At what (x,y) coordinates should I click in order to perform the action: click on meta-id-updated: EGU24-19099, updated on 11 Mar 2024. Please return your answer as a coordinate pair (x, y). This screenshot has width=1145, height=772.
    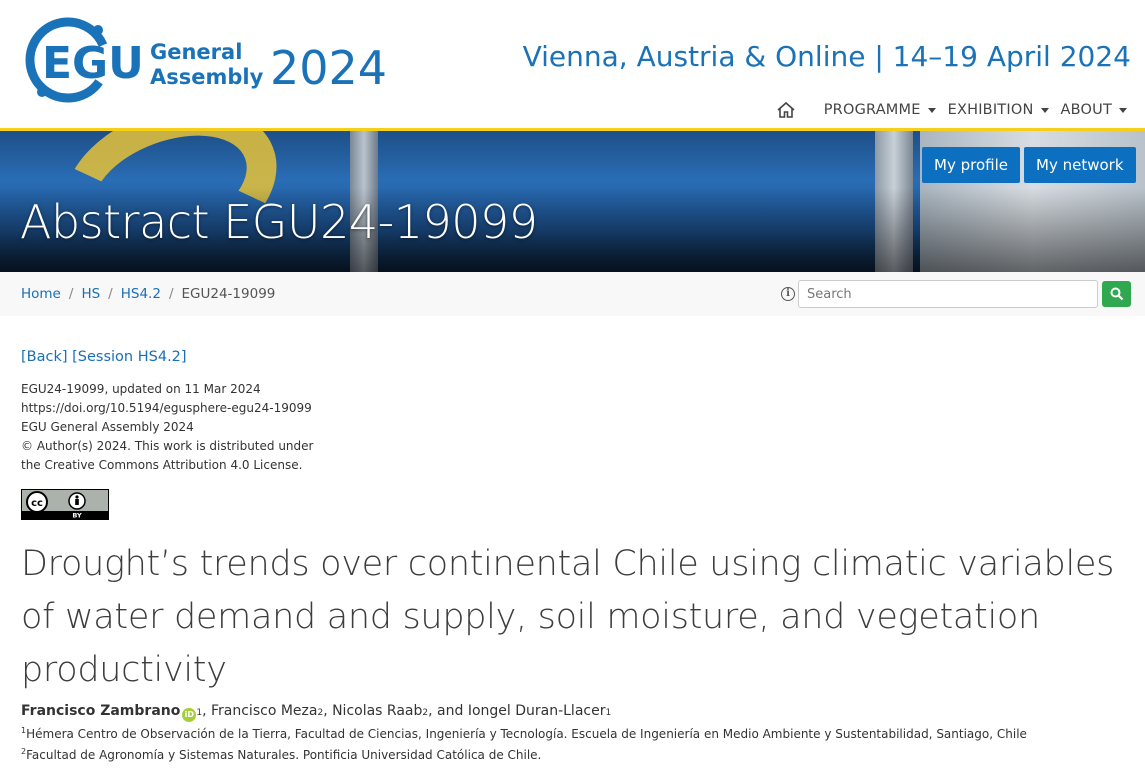
    Looking at the image, I should click on (141, 389).